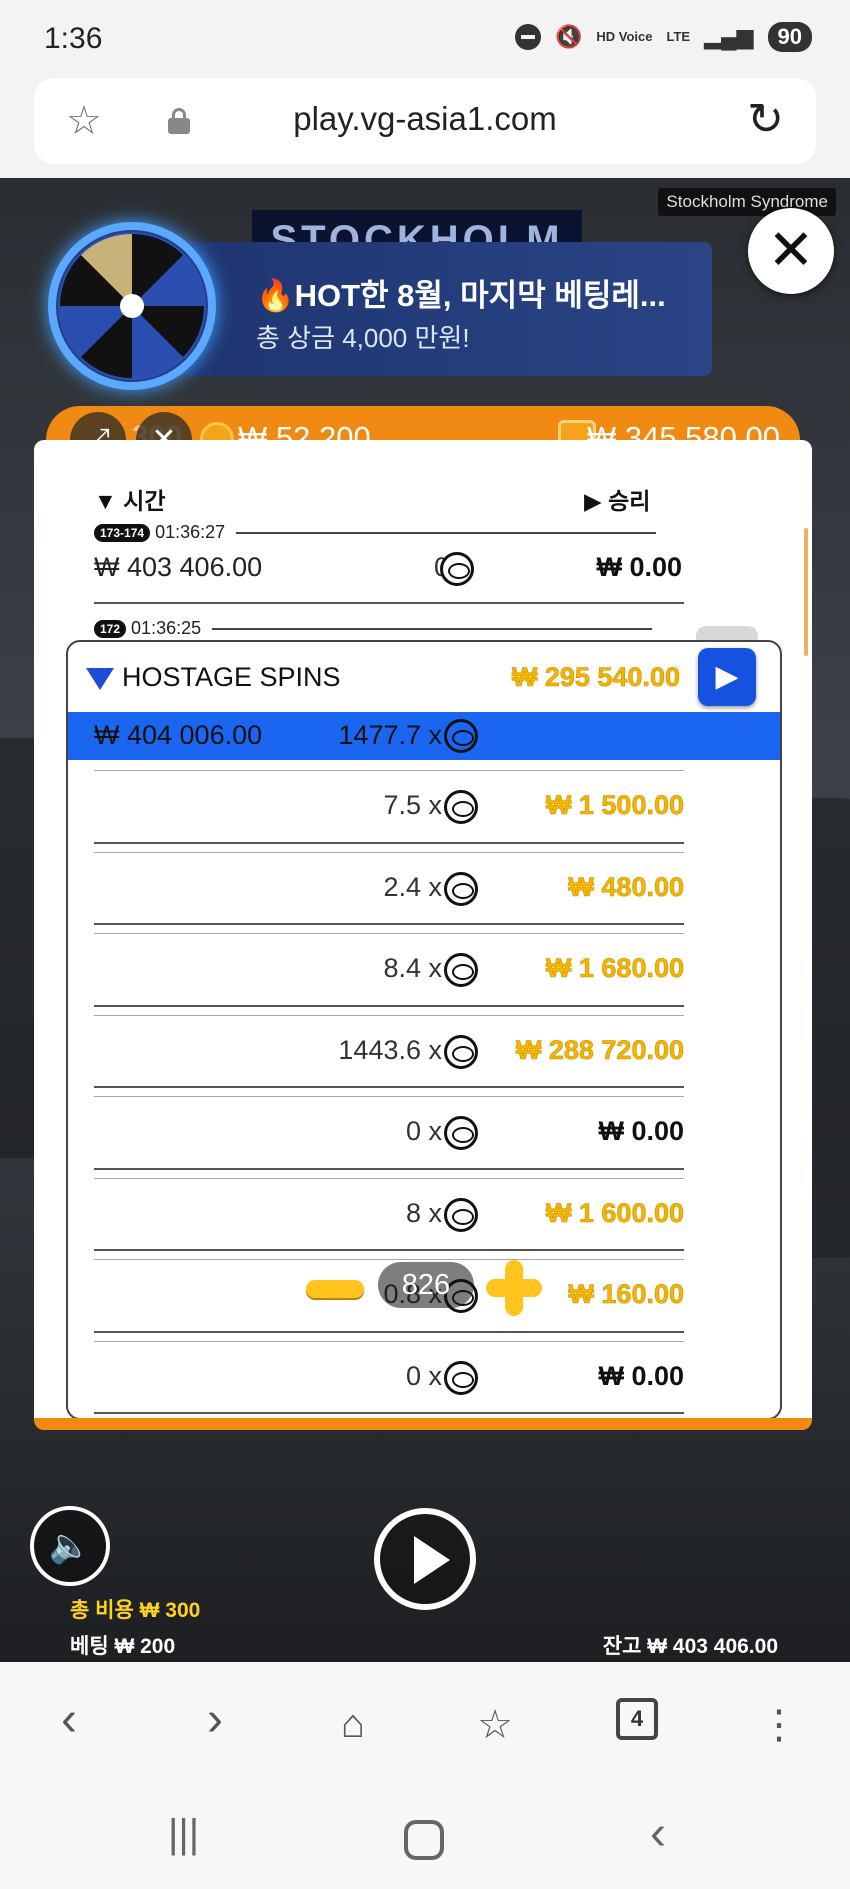  Describe the element at coordinates (183, 1834) in the screenshot. I see `recent-apps-icon: |||` at that location.